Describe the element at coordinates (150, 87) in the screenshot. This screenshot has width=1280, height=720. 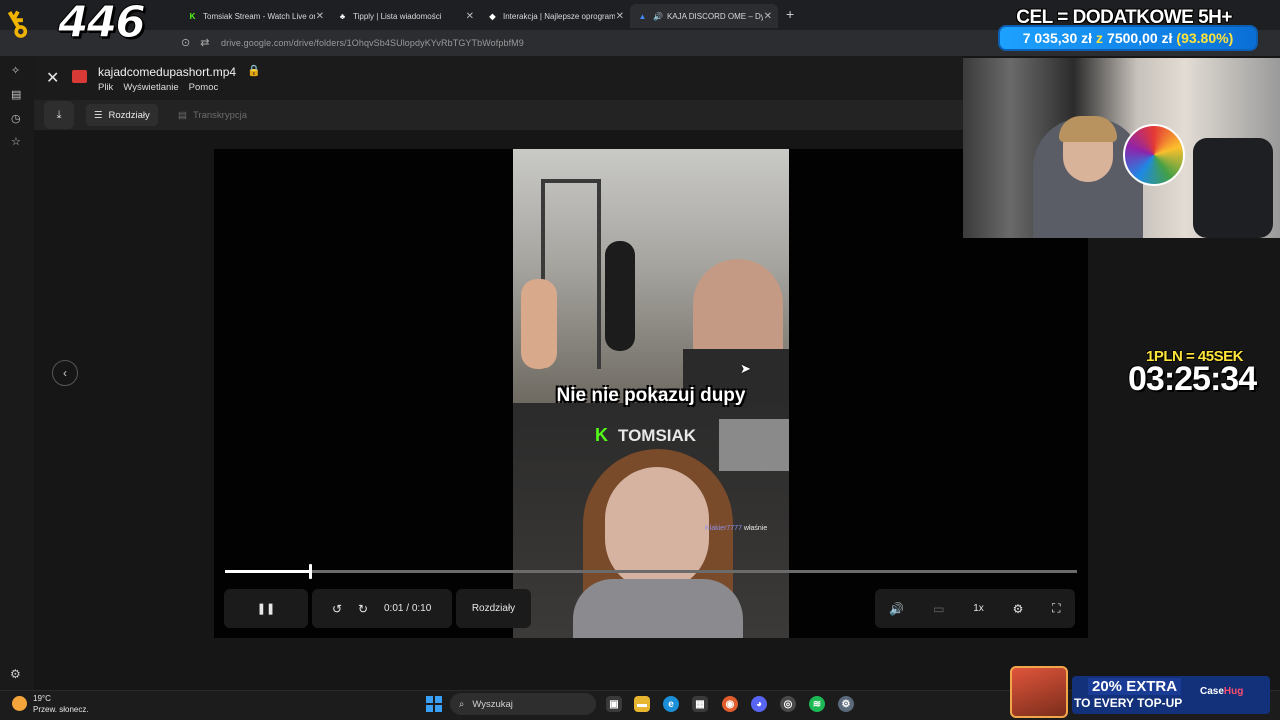
I see `menu-view: Wyświetlanie` at that location.